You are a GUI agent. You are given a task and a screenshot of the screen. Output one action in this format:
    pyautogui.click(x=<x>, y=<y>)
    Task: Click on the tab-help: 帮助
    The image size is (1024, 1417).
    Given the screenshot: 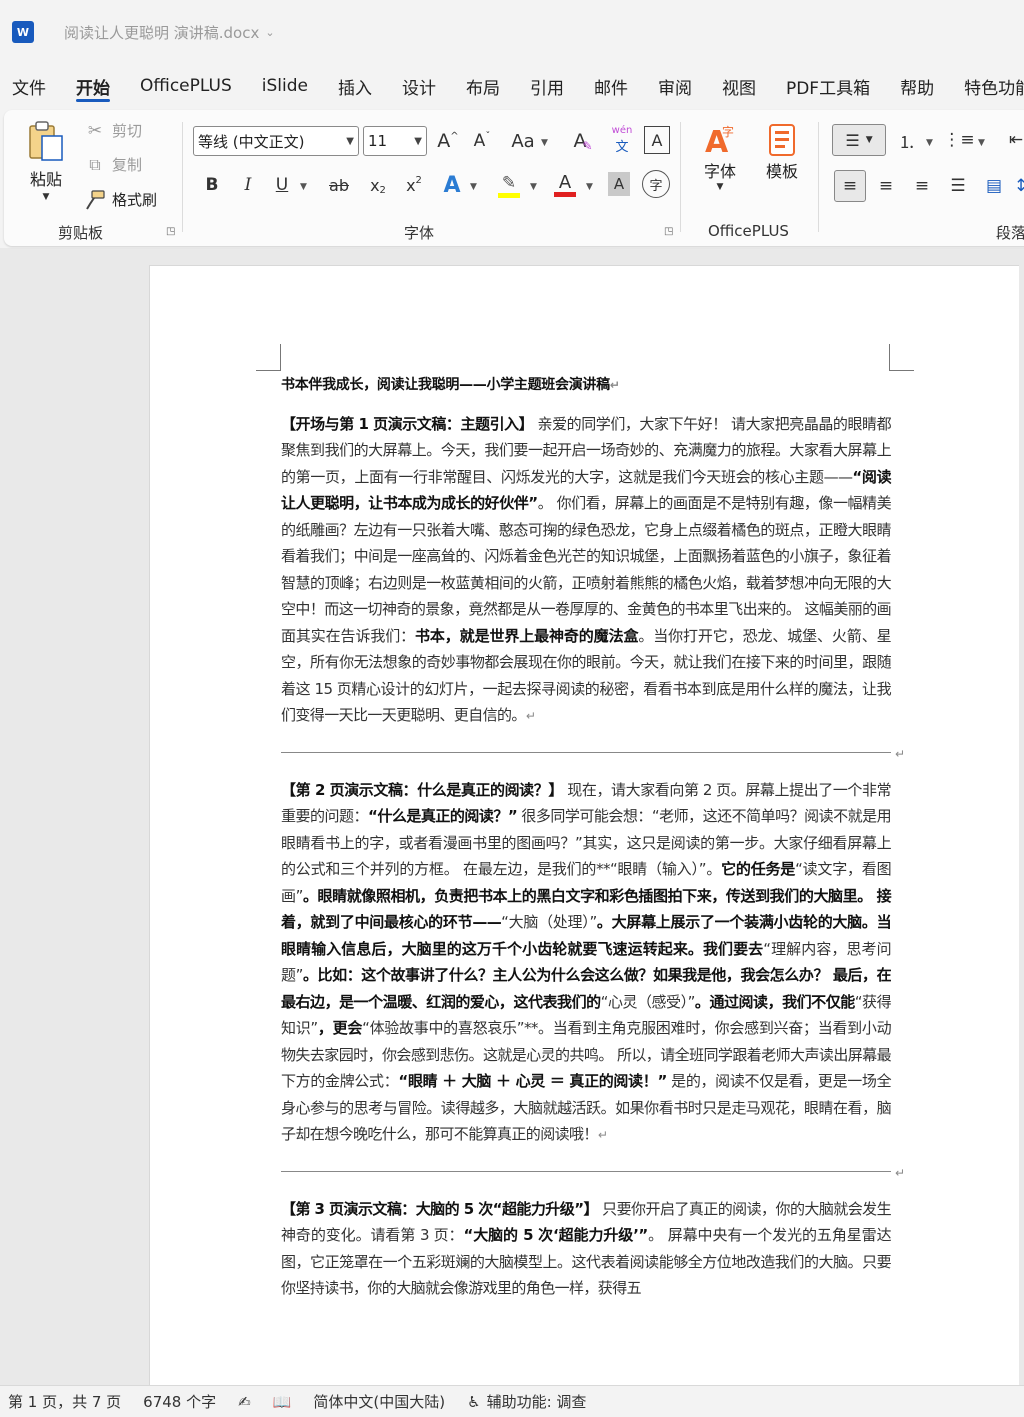 What is the action you would take?
    pyautogui.click(x=917, y=86)
    